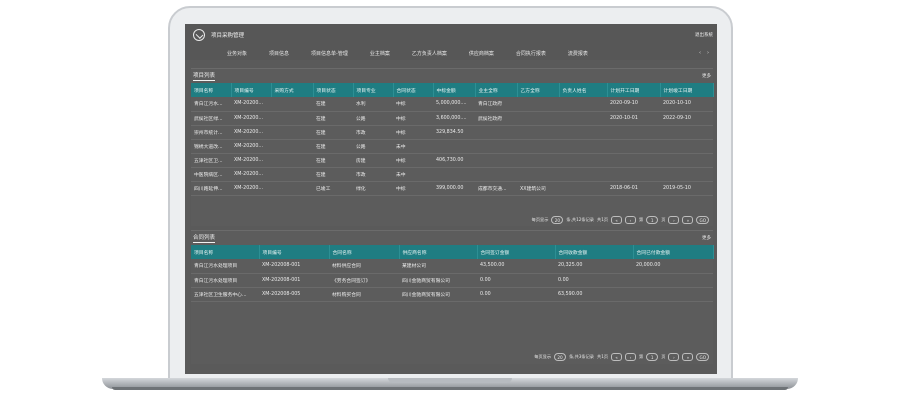  I want to click on column-header: 项目状态, so click(333, 90).